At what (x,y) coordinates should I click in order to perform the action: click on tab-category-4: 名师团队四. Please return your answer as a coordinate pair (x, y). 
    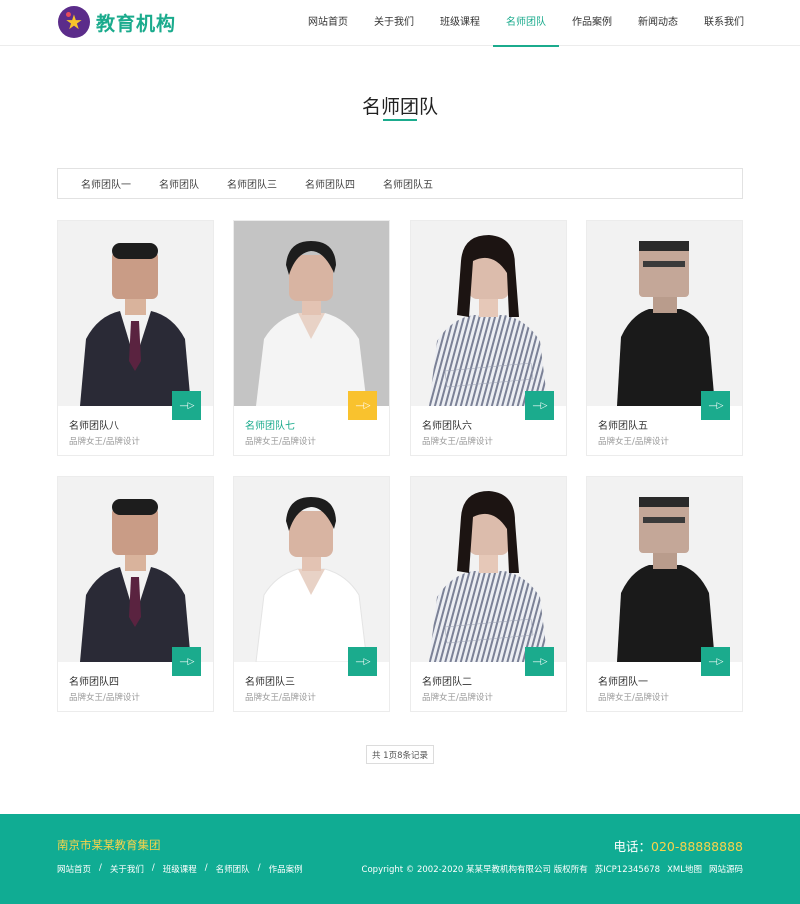
    Looking at the image, I should click on (330, 183).